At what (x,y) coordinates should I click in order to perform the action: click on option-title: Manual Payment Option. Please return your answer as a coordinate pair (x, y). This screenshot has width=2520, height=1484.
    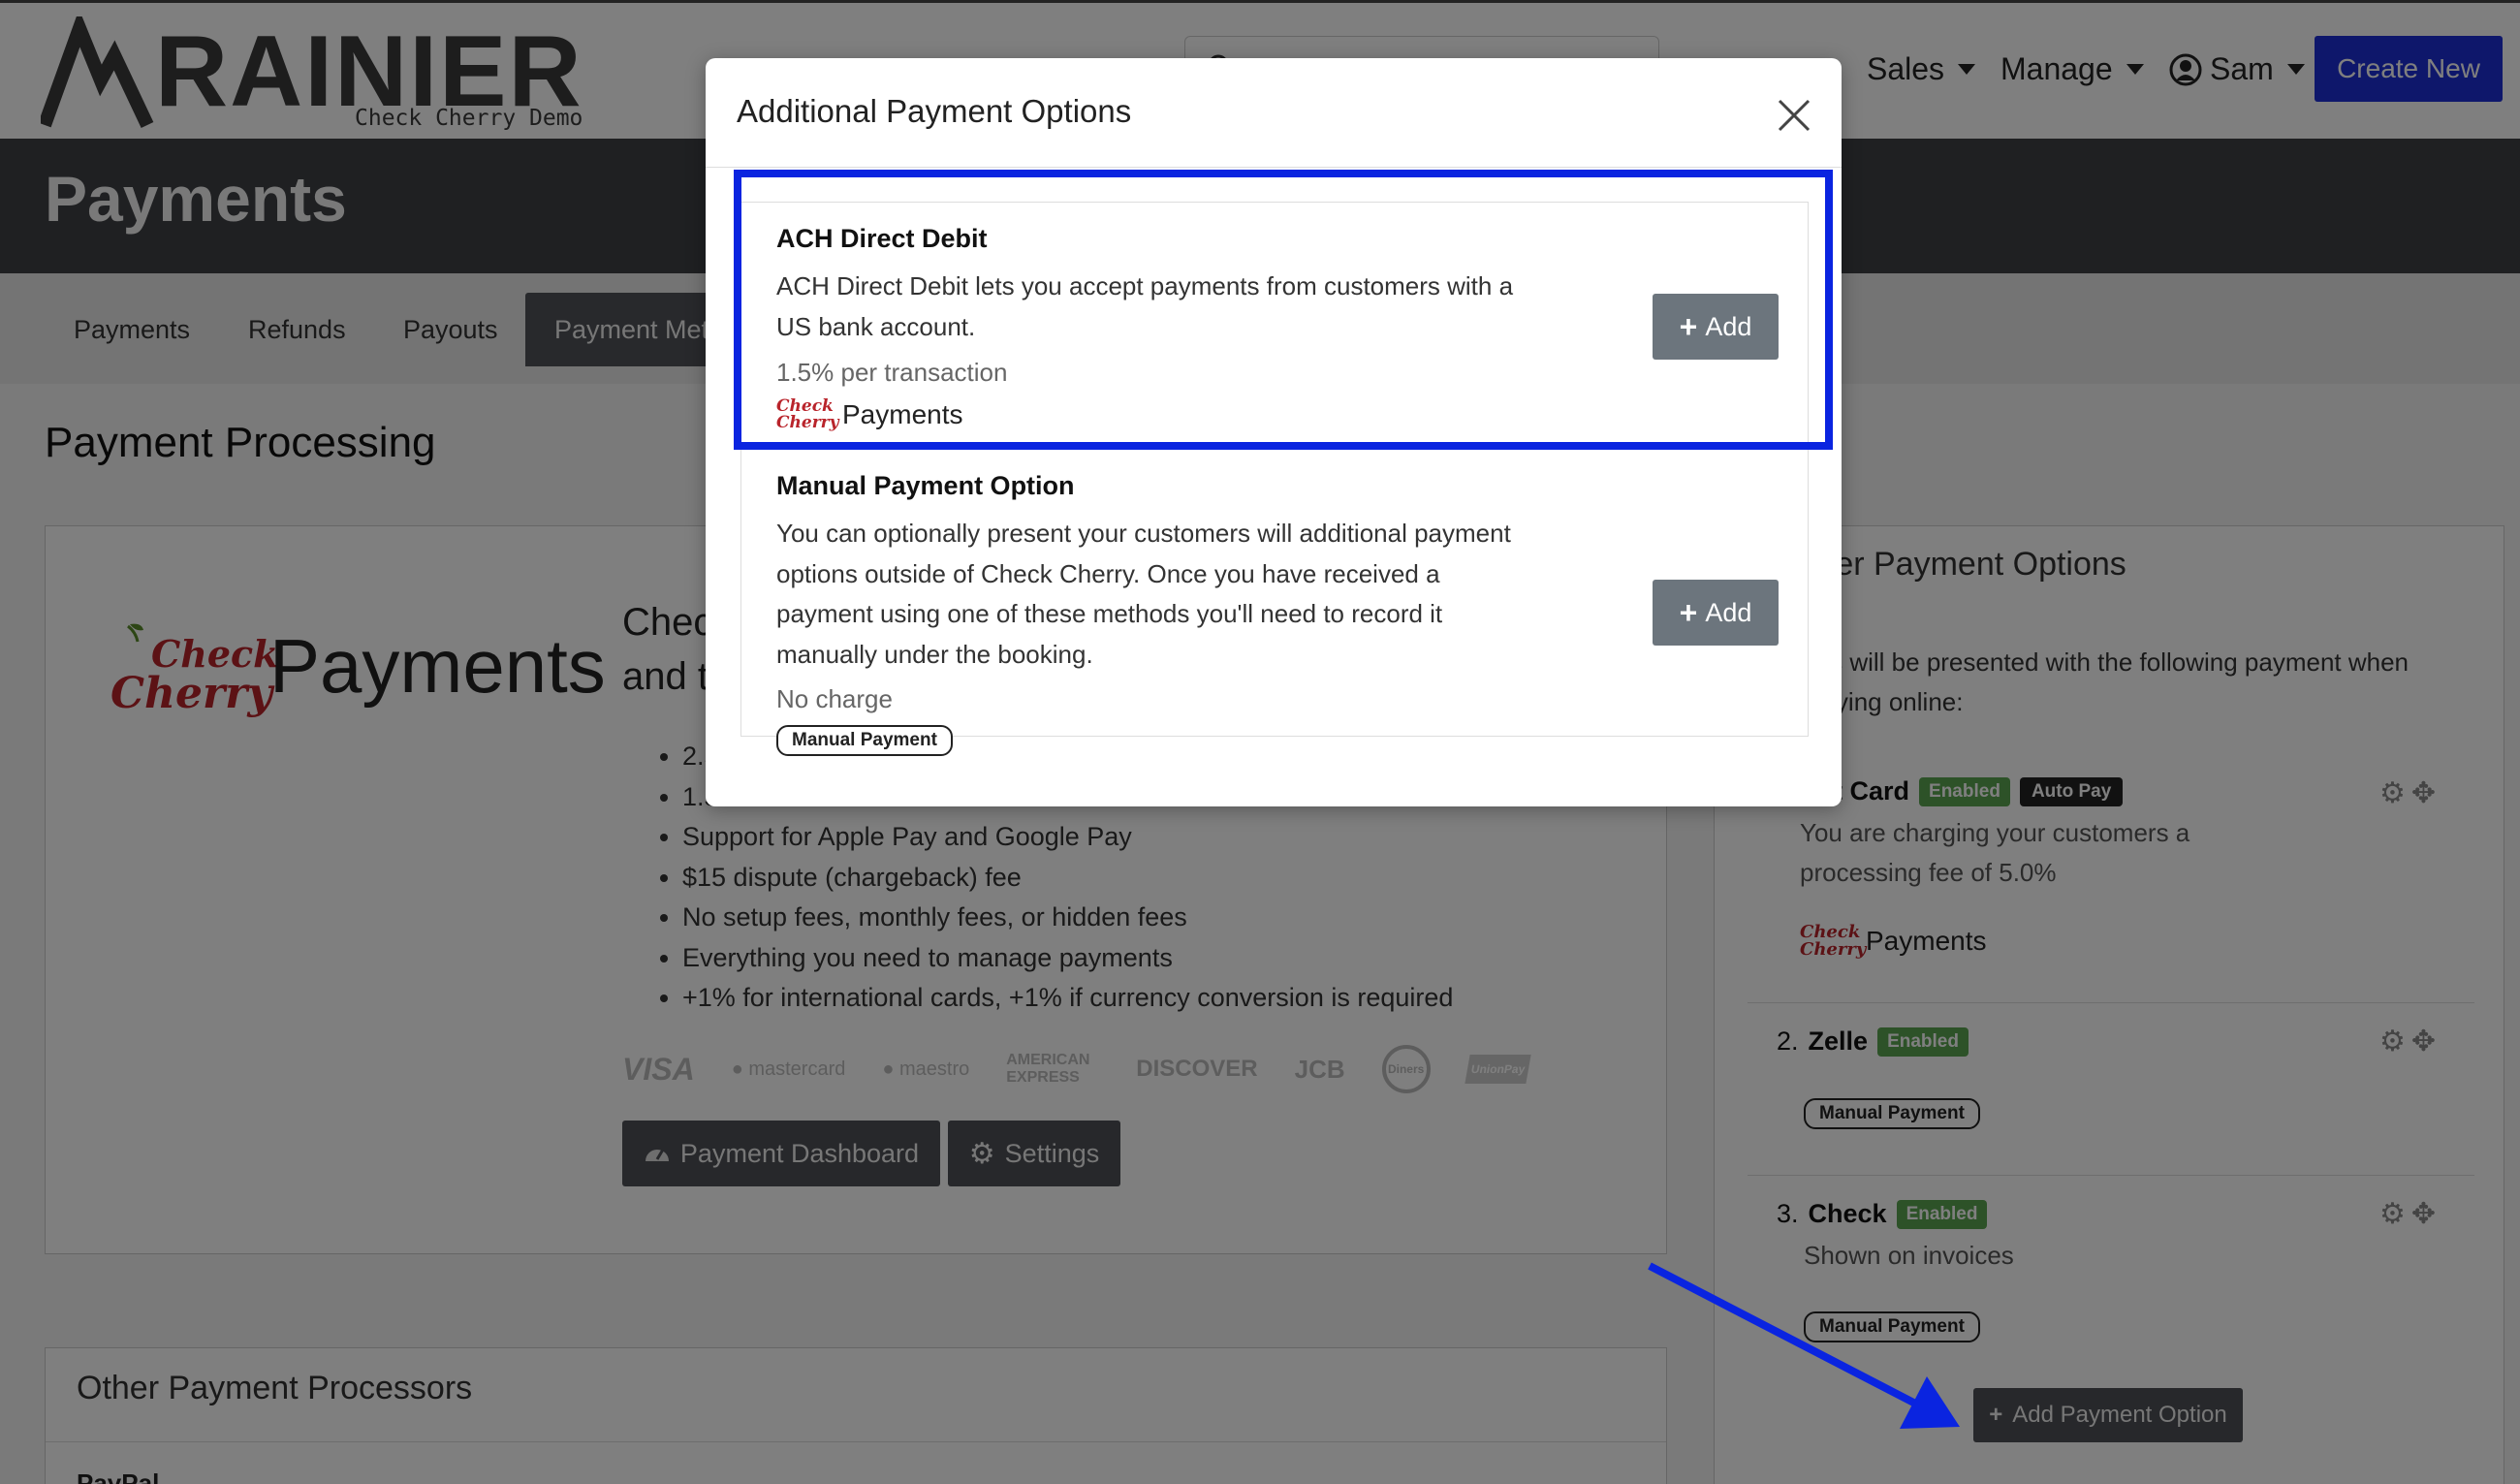
    Looking at the image, I should click on (926, 486).